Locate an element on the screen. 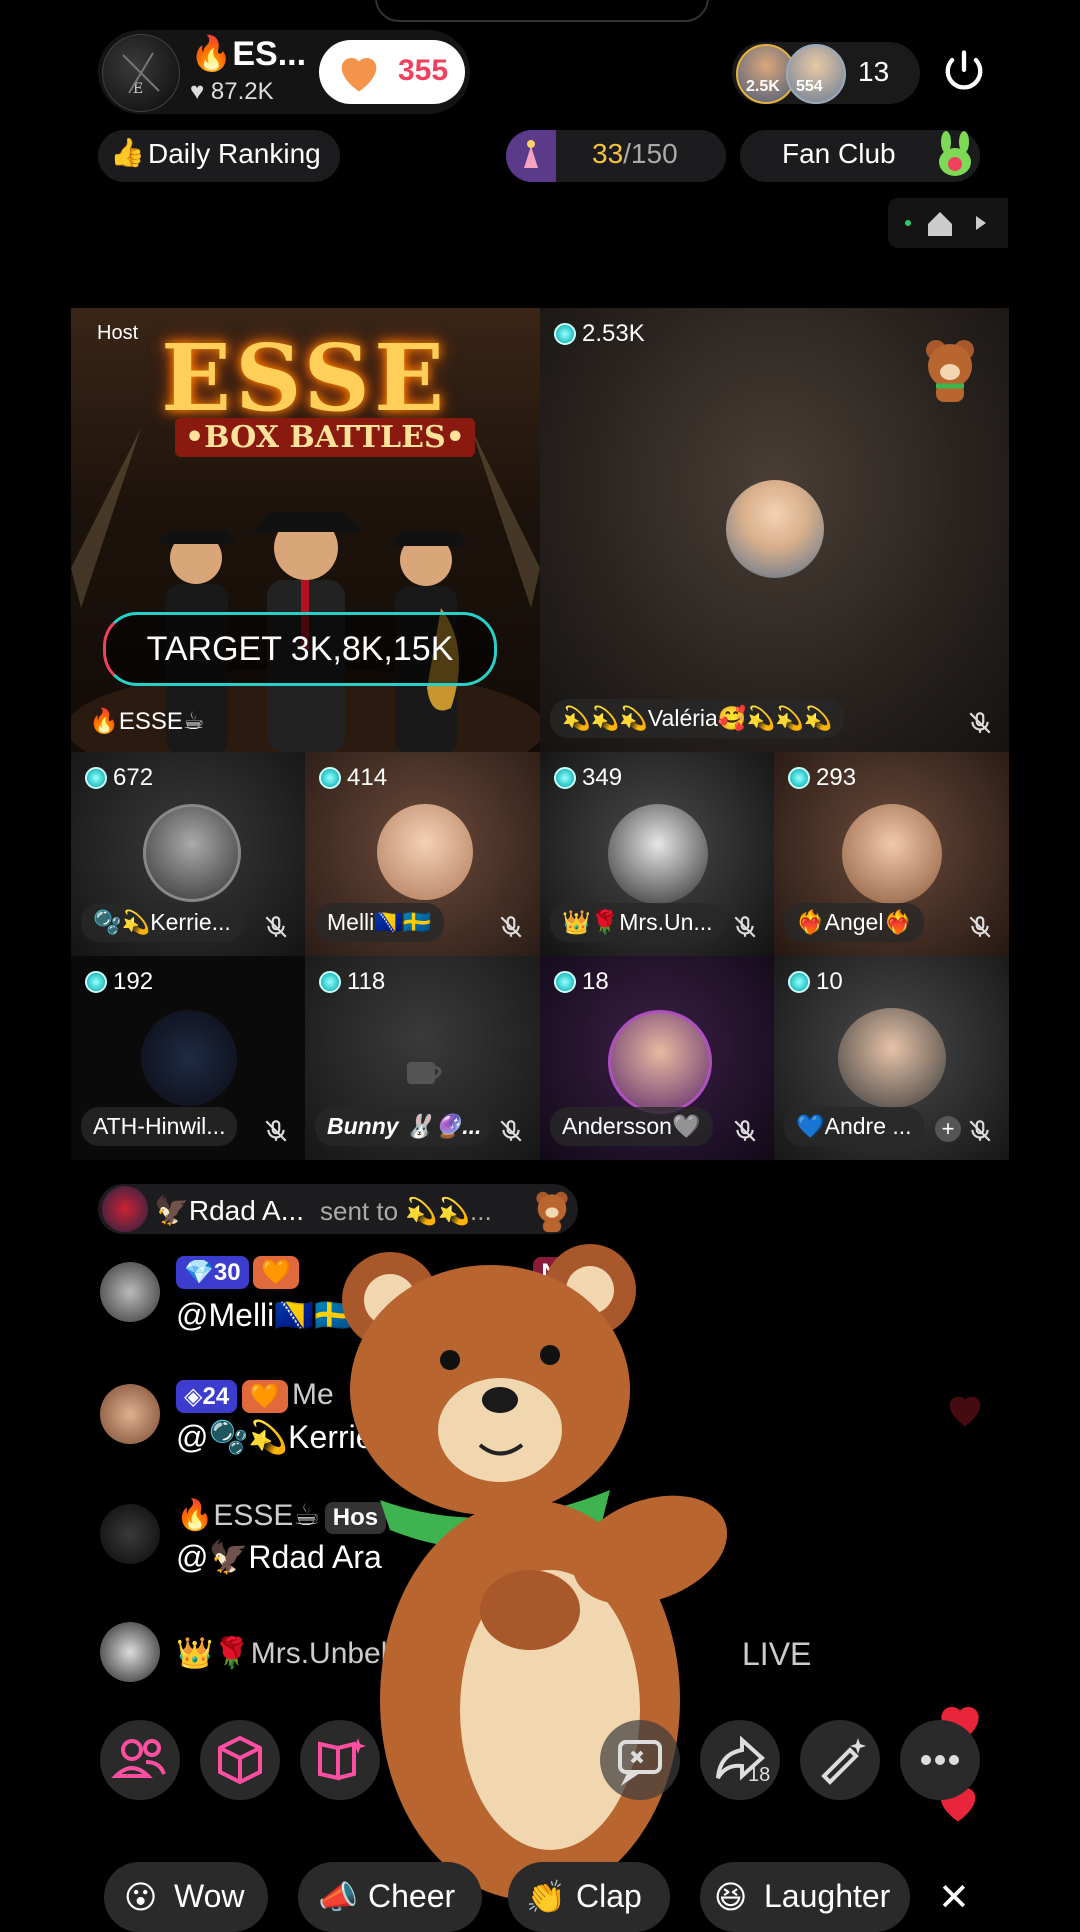  level-badge: 💎30 is located at coordinates (212, 1272).